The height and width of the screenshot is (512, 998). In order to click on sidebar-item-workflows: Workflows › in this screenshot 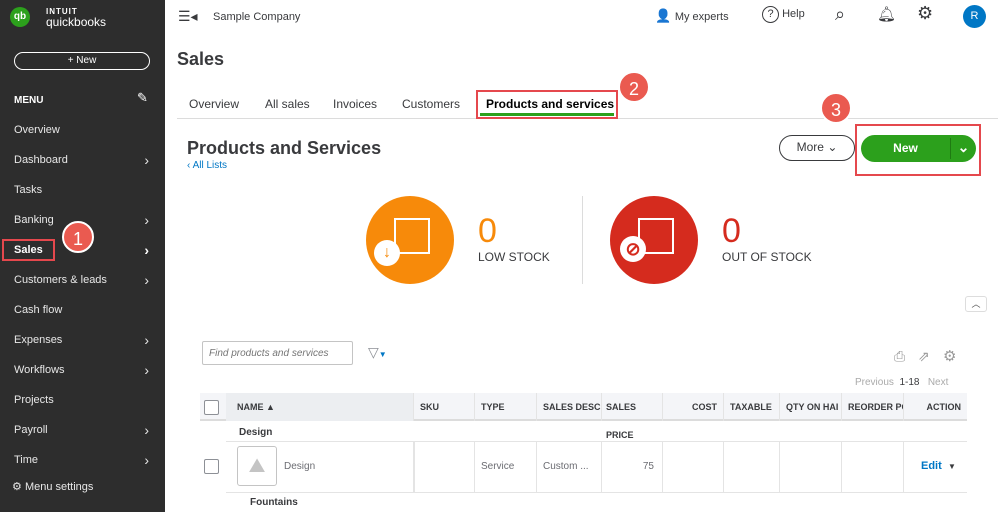, I will do `click(82, 370)`.